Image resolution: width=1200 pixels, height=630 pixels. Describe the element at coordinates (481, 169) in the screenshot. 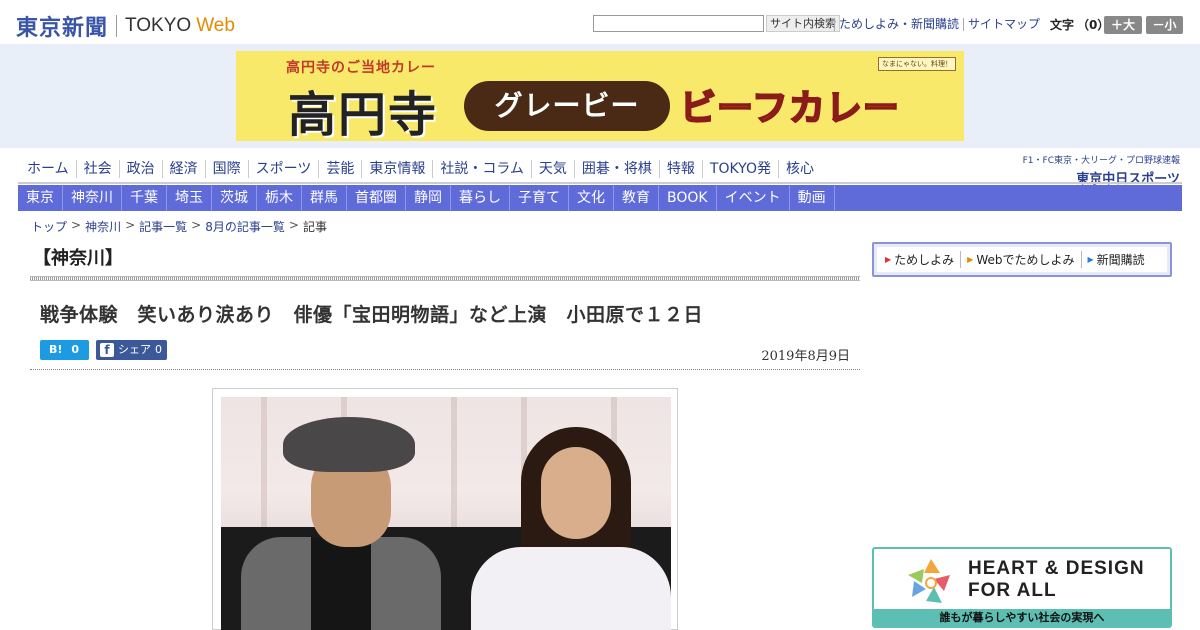

I see `nav-editorial-column: 社説・コラム` at that location.